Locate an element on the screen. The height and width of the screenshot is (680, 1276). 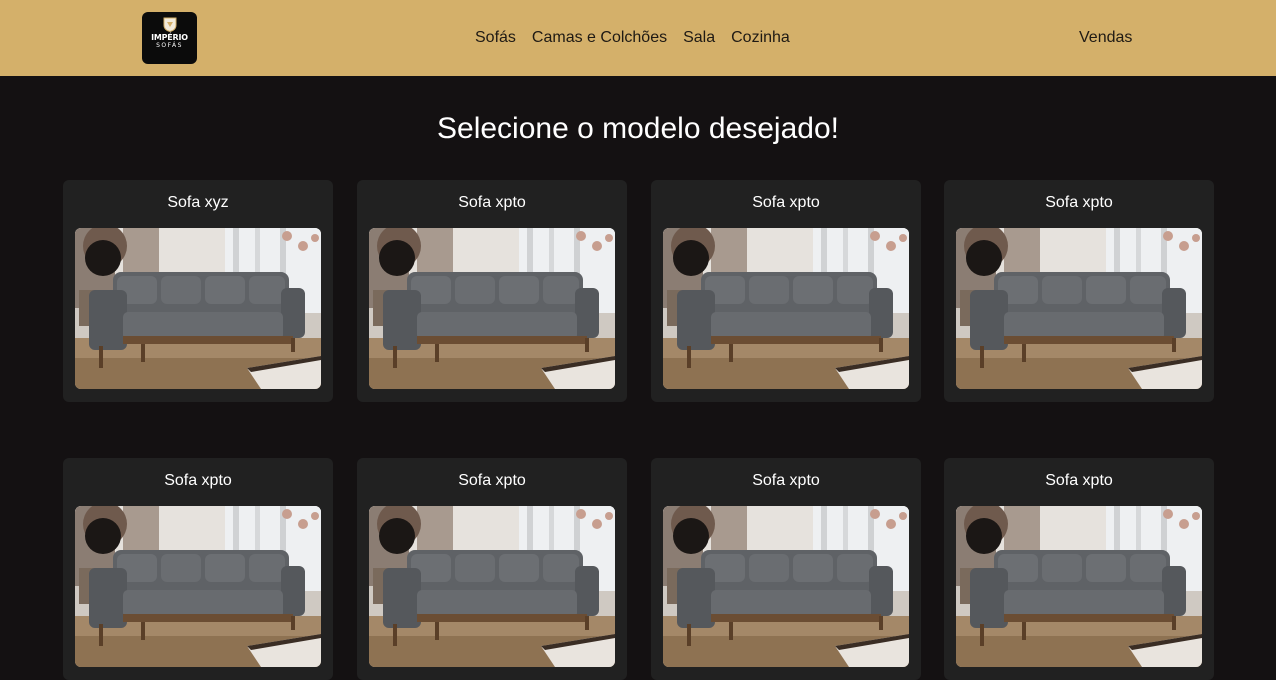
brand-logo: IMPÉRIO SOFÁS is located at coordinates (169, 38).